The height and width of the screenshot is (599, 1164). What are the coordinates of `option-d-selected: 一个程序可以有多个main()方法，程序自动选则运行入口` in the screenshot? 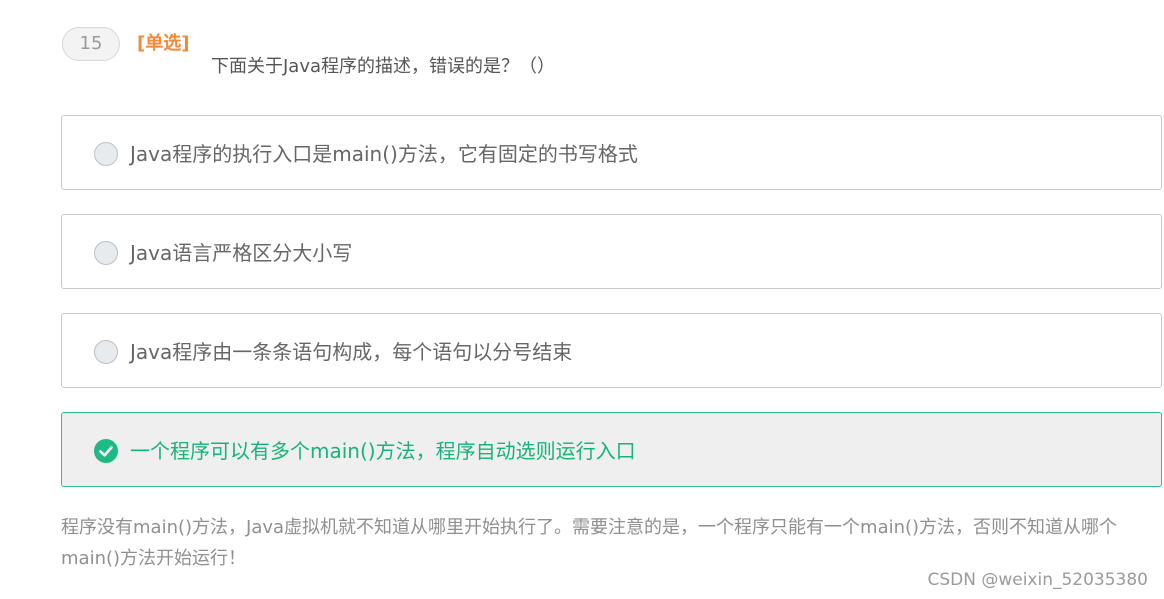 It's located at (611, 449).